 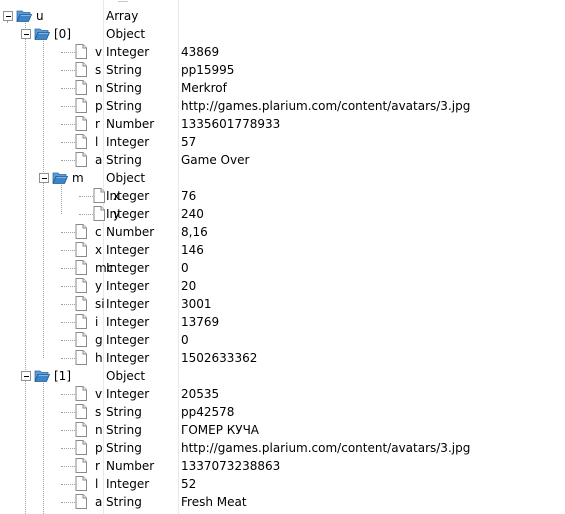 I want to click on node-value: pp15995, so click(x=208, y=70).